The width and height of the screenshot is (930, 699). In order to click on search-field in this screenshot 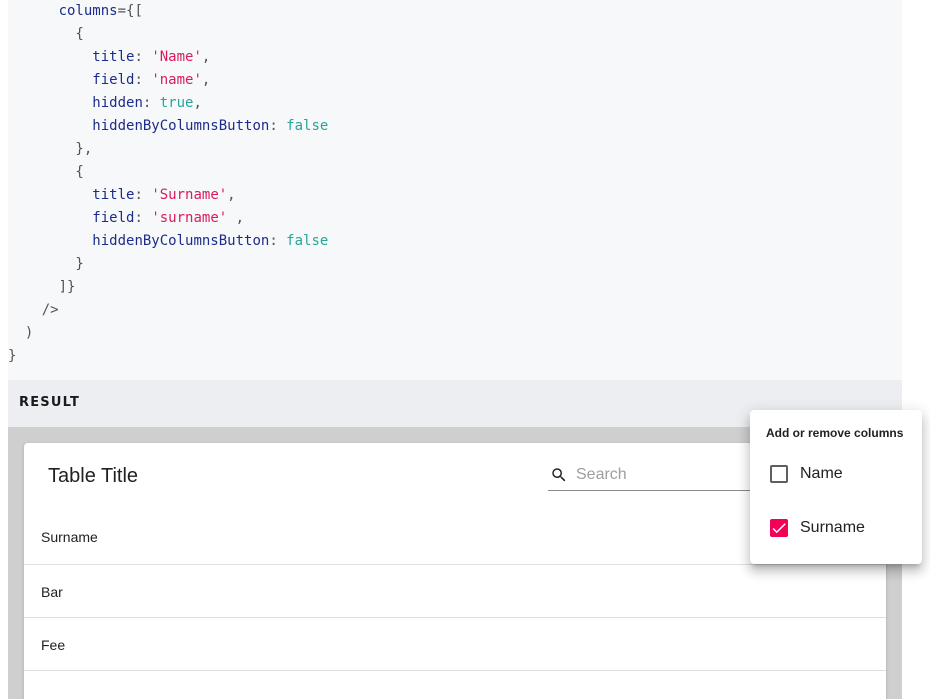, I will do `click(658, 475)`.